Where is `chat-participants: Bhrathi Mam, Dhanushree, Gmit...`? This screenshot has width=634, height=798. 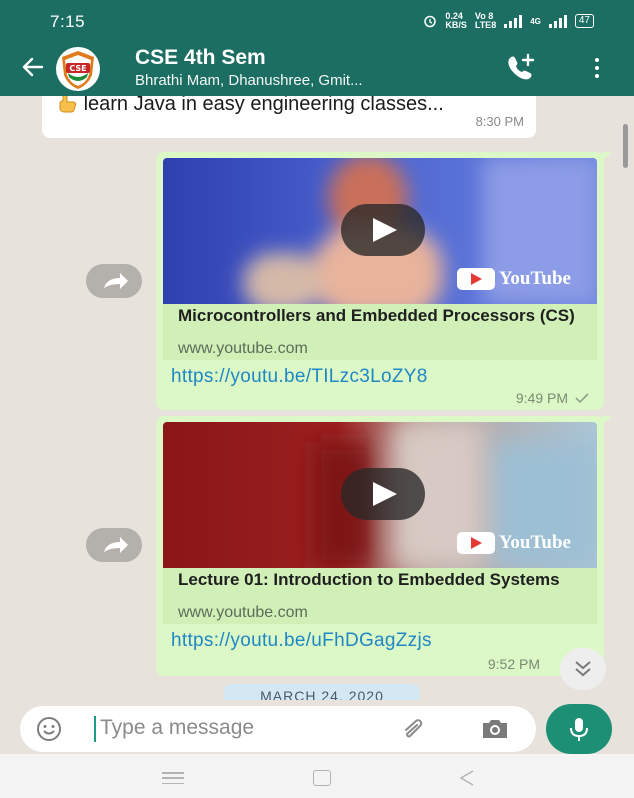
chat-participants: Bhrathi Mam, Dhanushree, Gmit... is located at coordinates (249, 80).